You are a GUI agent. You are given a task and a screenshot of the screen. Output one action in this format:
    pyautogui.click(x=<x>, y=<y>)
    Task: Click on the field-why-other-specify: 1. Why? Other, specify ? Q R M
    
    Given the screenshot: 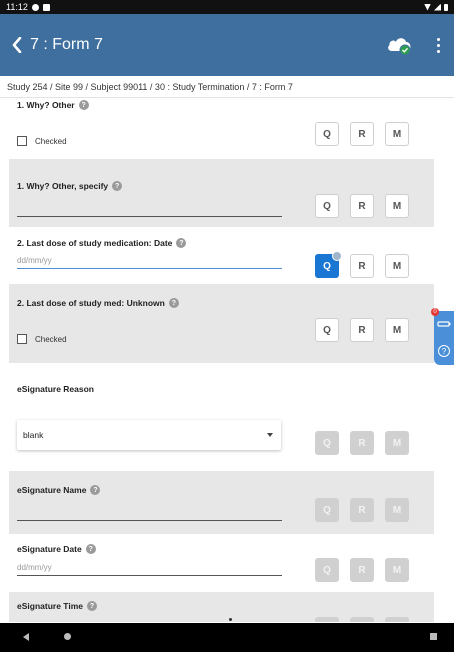 What is the action you would take?
    pyautogui.click(x=221, y=193)
    